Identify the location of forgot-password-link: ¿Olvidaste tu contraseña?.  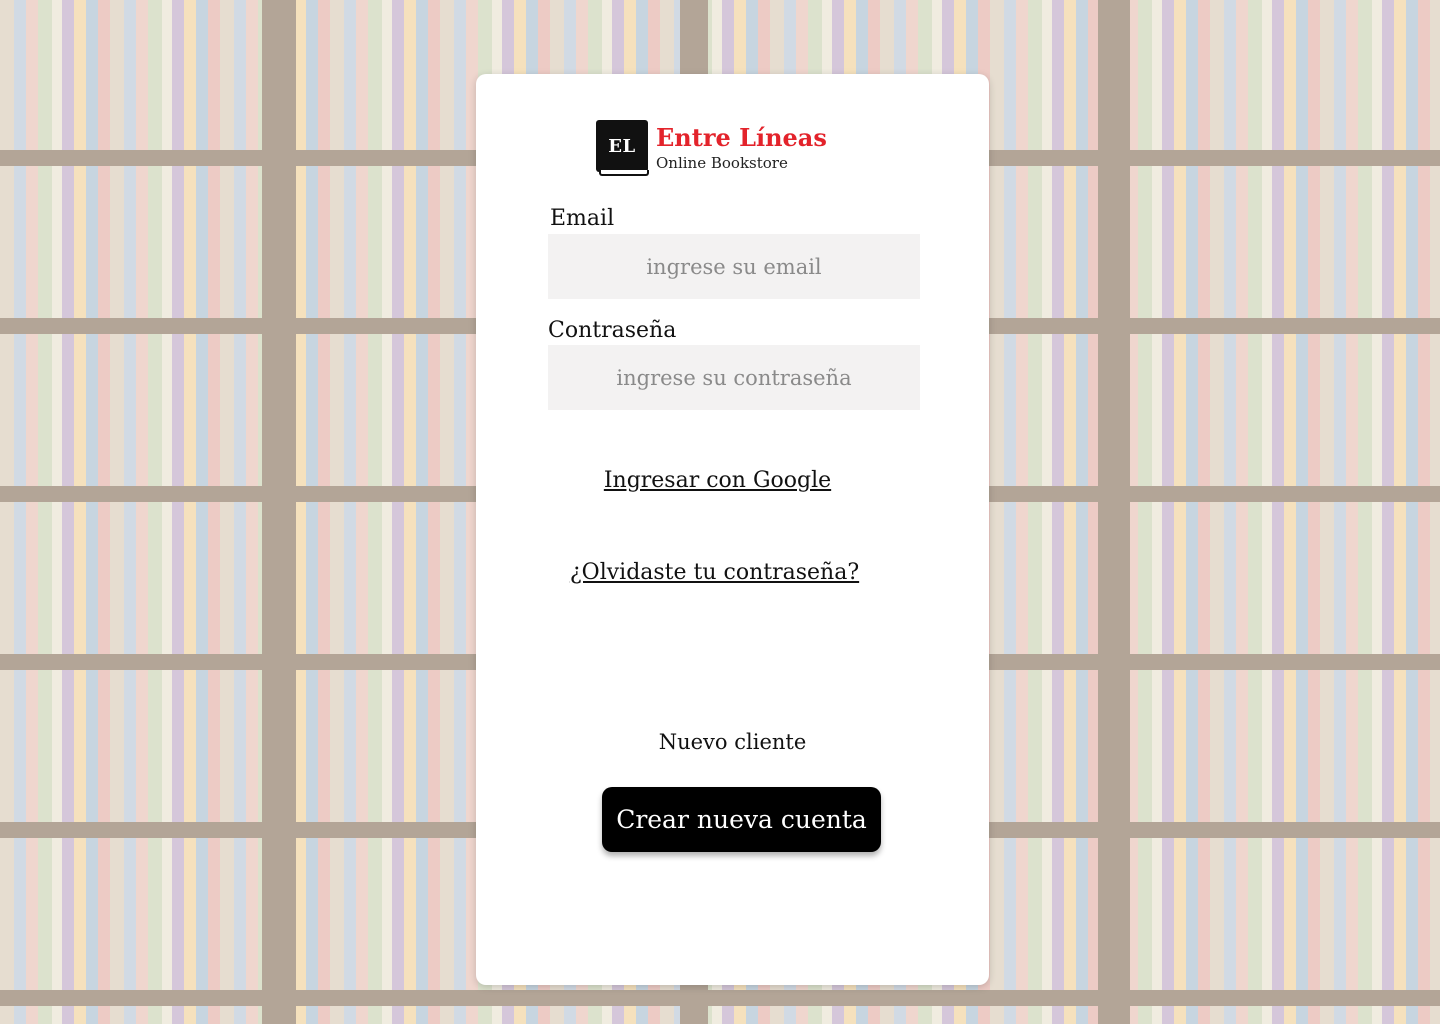
(714, 572).